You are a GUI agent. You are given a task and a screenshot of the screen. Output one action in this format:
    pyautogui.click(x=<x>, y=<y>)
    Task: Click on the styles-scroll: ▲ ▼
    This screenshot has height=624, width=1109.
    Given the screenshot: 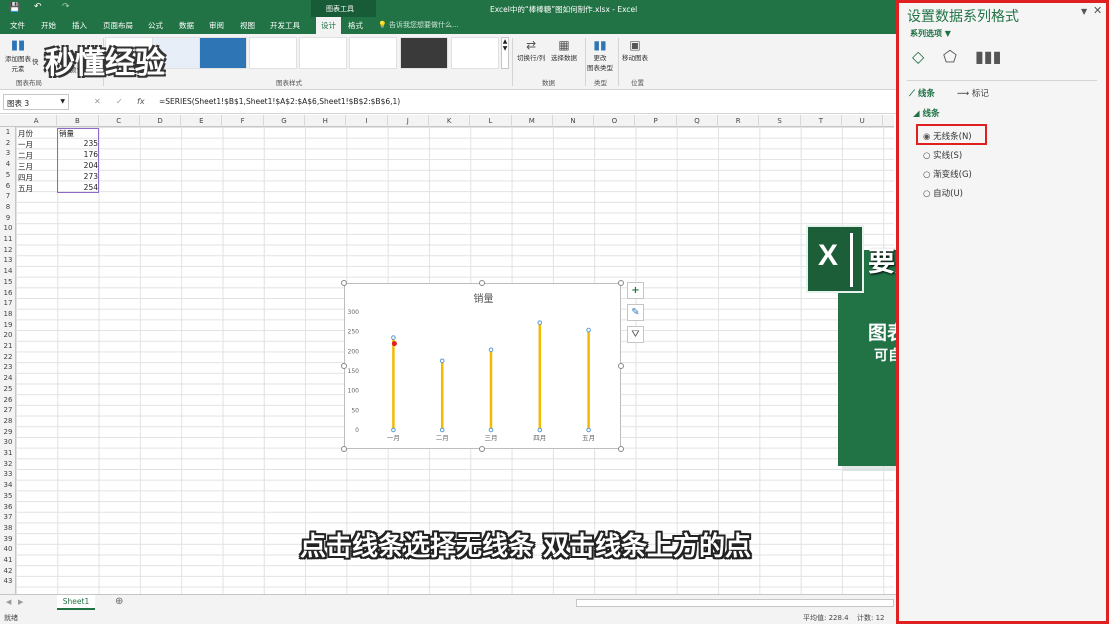 What is the action you would take?
    pyautogui.click(x=505, y=53)
    